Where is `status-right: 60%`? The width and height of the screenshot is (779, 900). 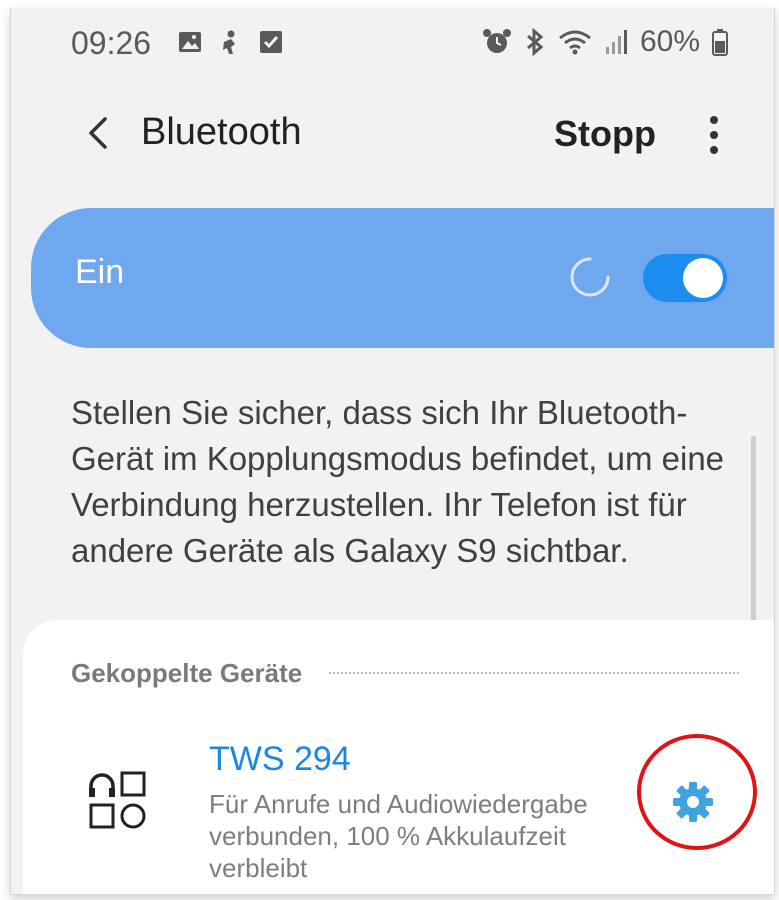 status-right: 60% is located at coordinates (605, 42).